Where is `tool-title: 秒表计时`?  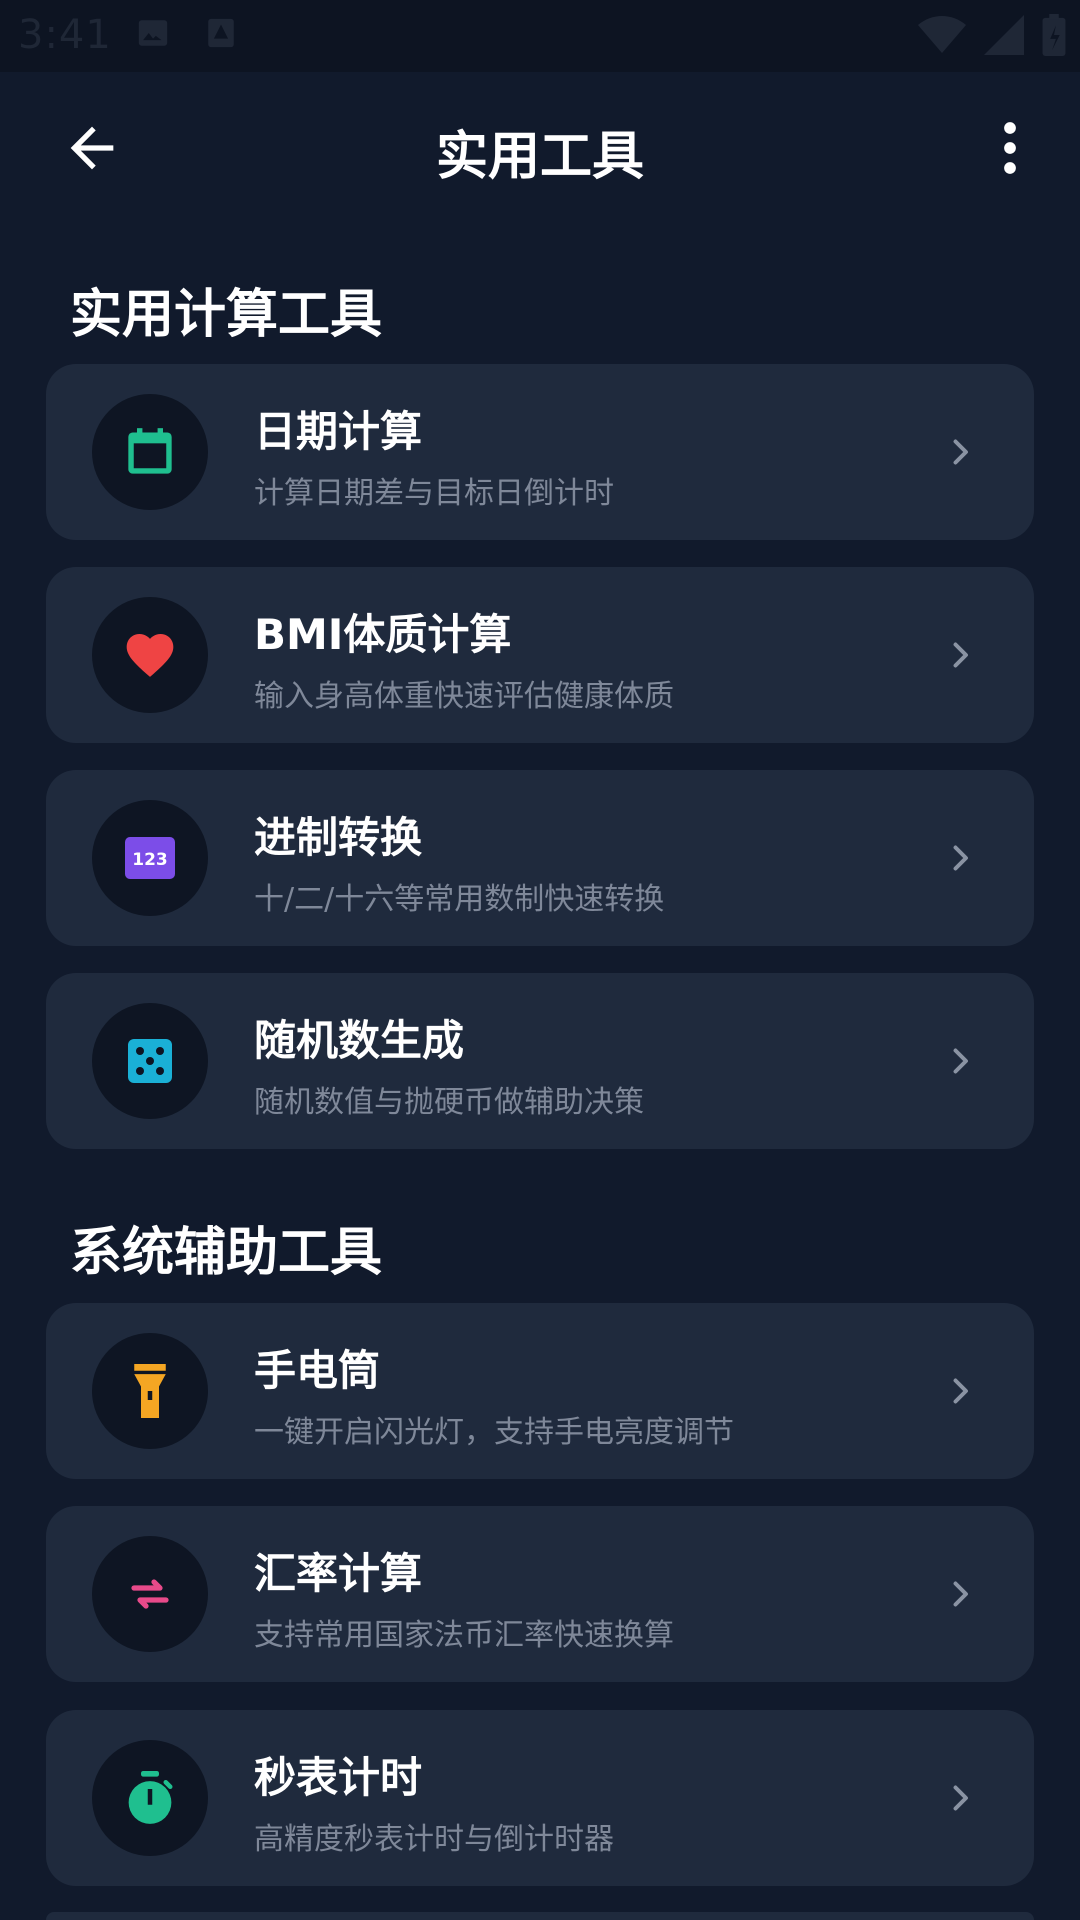 tool-title: 秒表计时 is located at coordinates (338, 1777).